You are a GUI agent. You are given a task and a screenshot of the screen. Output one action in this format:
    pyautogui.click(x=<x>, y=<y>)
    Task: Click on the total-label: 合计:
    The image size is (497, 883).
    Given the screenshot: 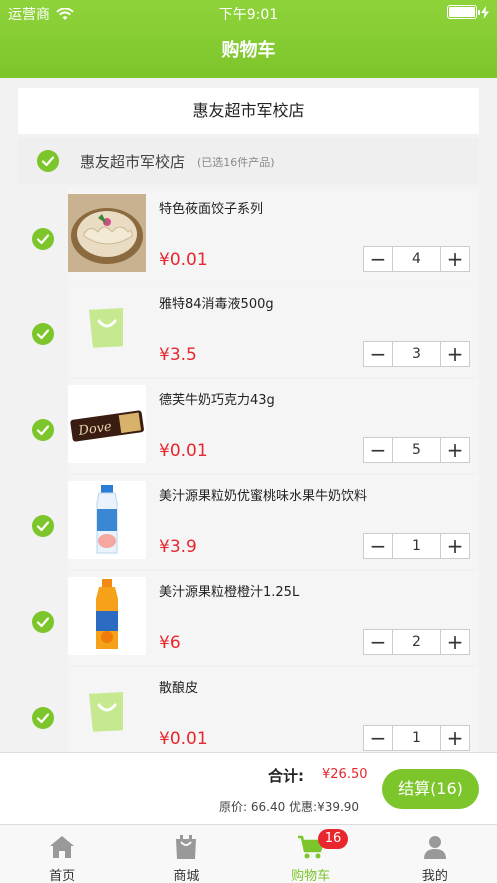 What is the action you would take?
    pyautogui.click(x=286, y=776)
    